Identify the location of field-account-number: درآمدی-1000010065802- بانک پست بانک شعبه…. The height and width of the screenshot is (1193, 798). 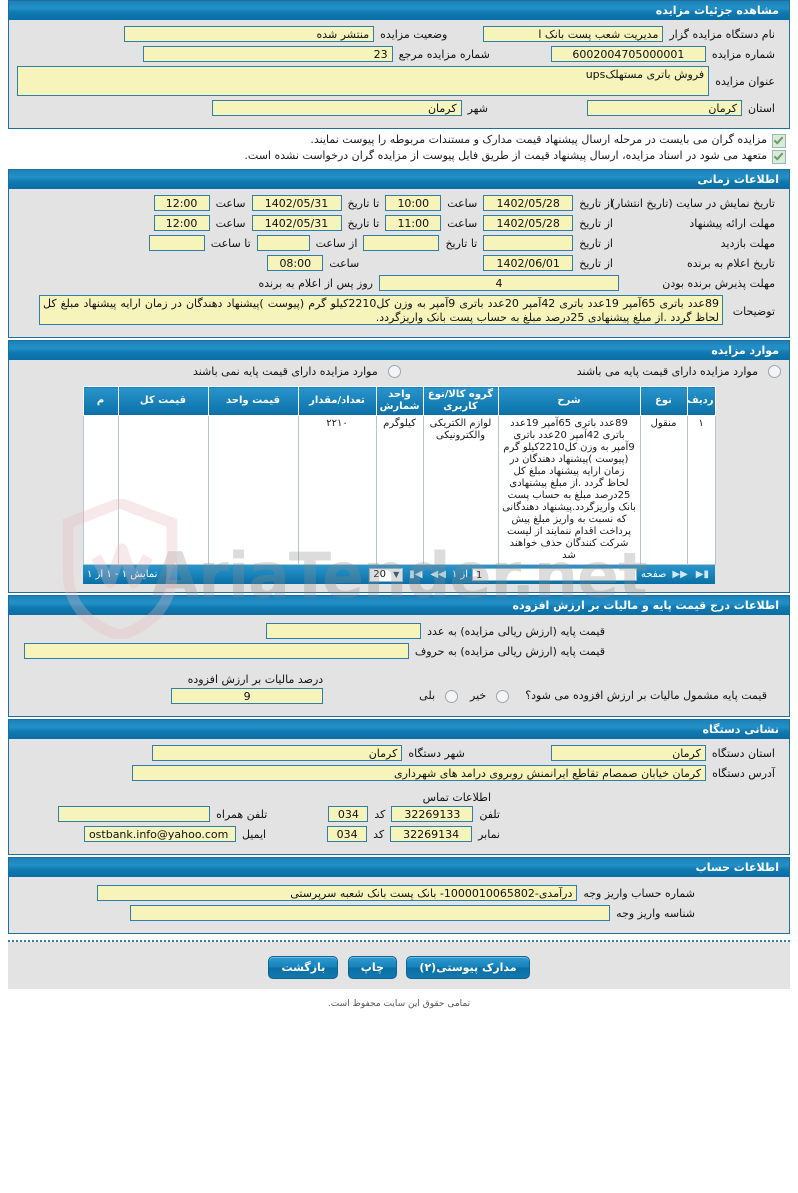
(337, 893).